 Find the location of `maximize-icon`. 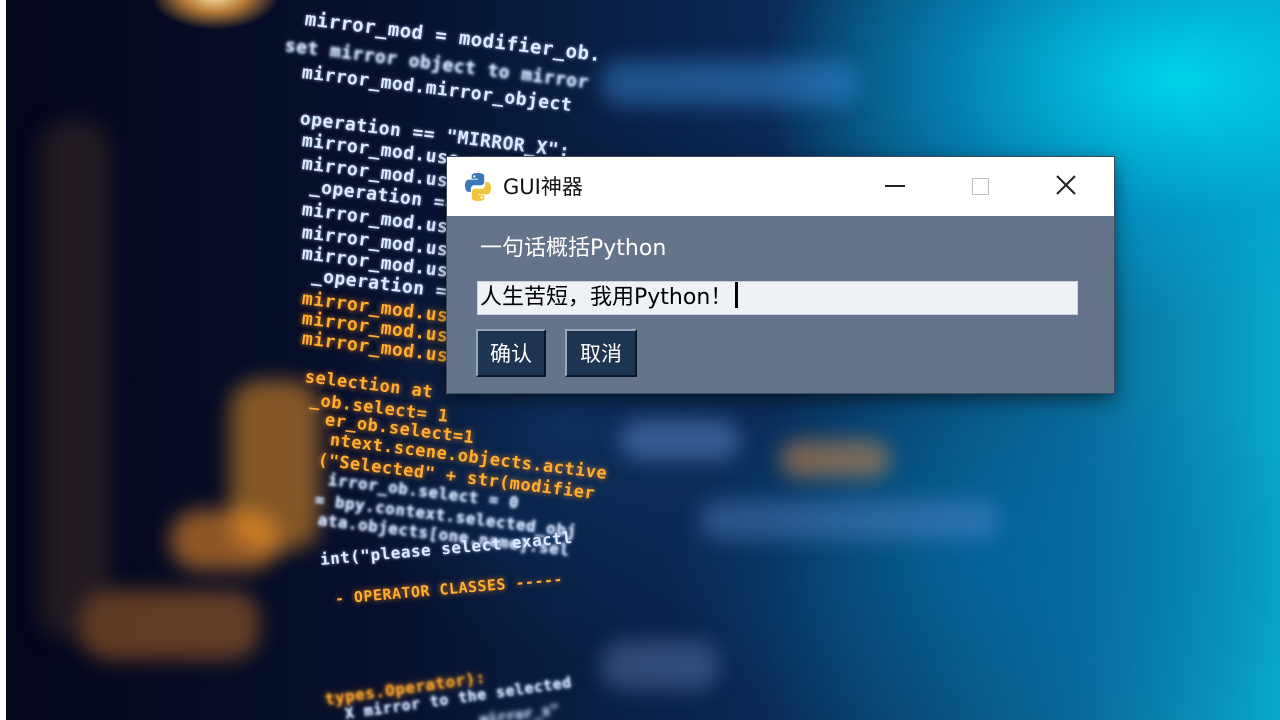

maximize-icon is located at coordinates (980, 186).